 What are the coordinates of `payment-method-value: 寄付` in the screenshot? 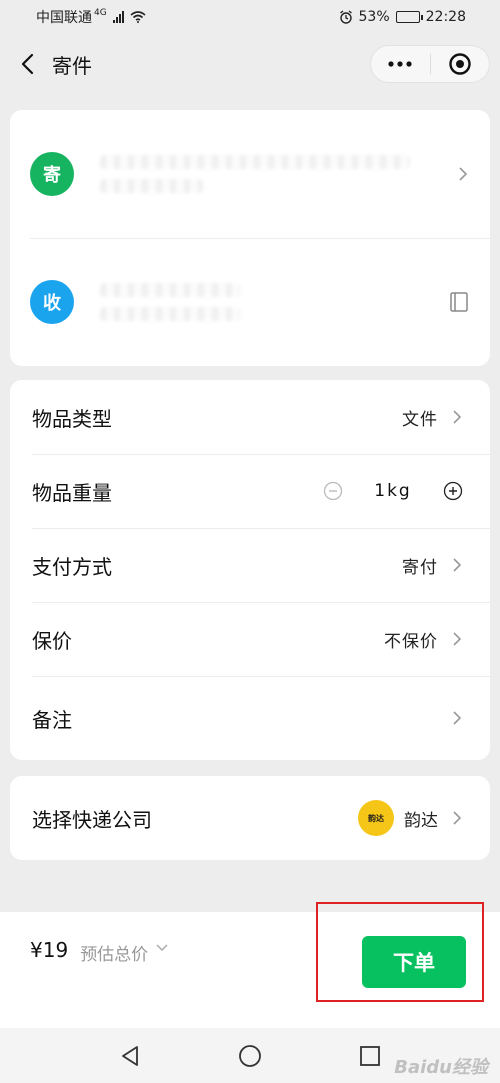 It's located at (420, 567).